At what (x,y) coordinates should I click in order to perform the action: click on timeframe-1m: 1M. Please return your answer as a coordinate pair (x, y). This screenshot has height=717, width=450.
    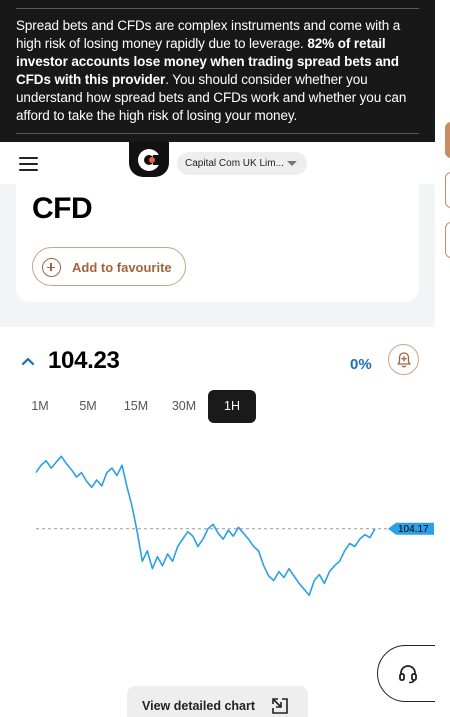
    Looking at the image, I should click on (40, 406).